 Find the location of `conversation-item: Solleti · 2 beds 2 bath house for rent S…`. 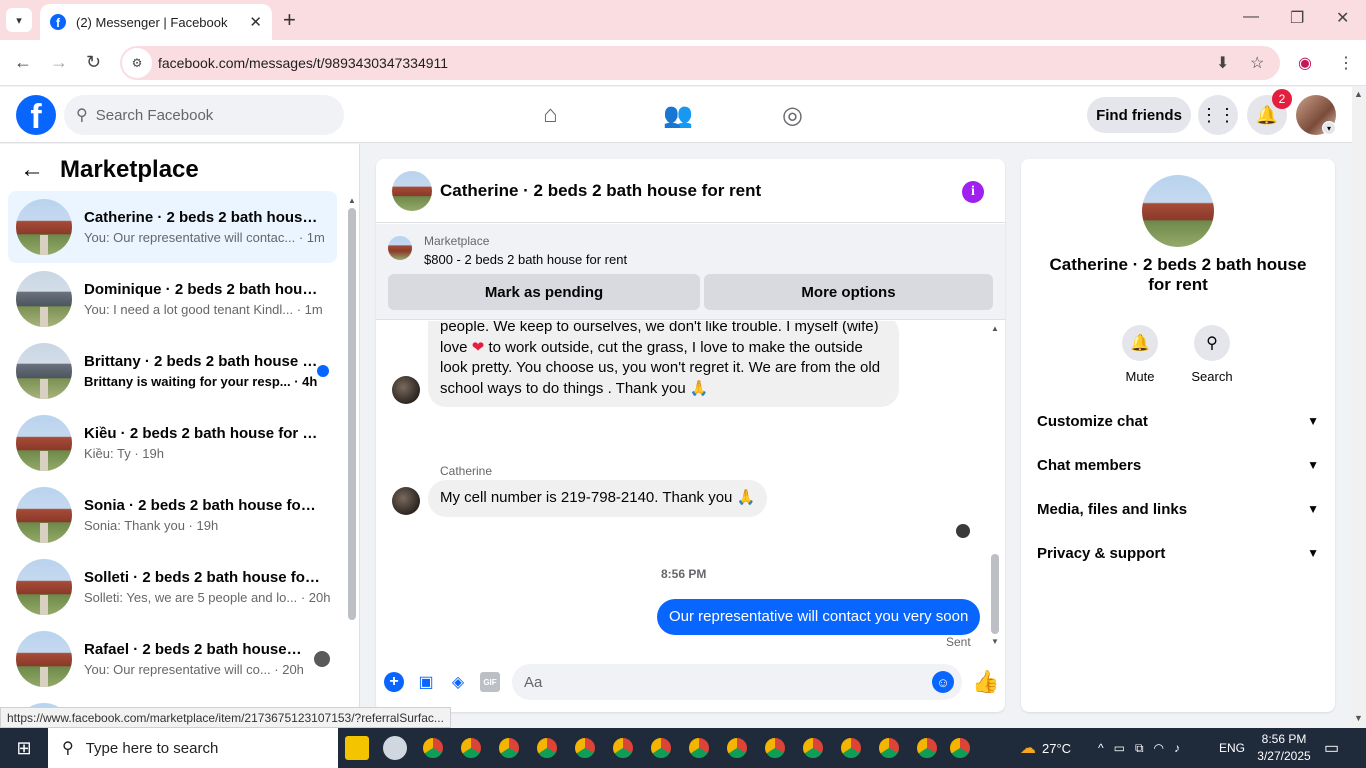

conversation-item: Solleti · 2 beds 2 bath house for rent S… is located at coordinates (172, 587).